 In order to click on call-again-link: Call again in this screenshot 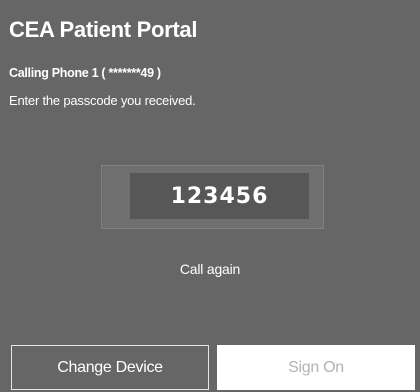, I will do `click(210, 269)`.